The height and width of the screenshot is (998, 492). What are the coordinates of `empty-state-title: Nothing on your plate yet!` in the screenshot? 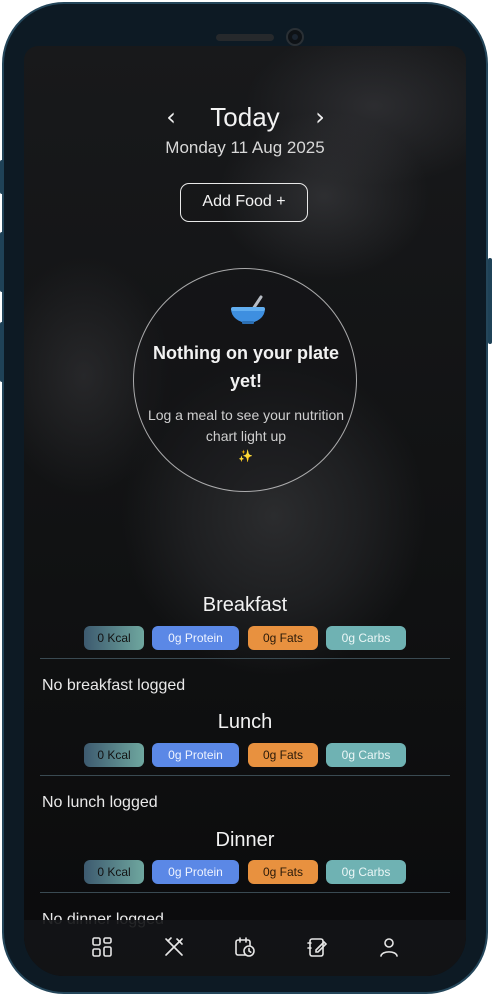 It's located at (246, 367).